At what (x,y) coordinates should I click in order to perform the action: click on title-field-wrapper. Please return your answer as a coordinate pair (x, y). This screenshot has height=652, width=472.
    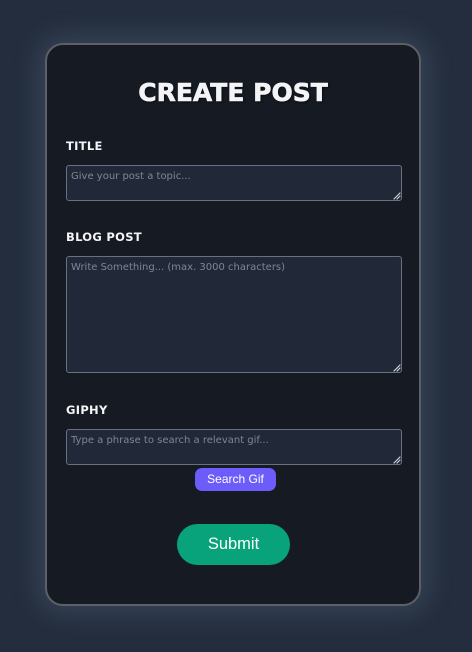
    Looking at the image, I should click on (234, 183).